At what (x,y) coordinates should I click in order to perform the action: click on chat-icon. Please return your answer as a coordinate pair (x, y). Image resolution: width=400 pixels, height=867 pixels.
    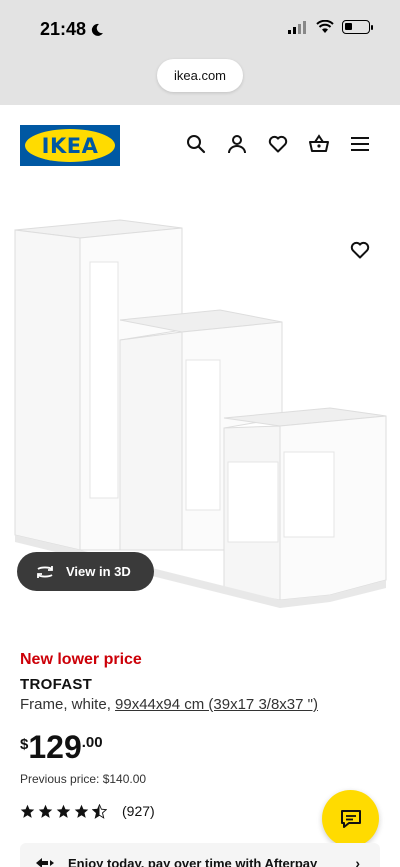
    Looking at the image, I should click on (350, 818).